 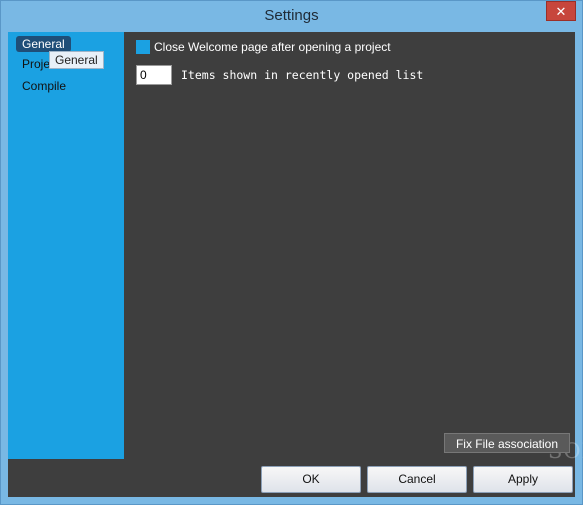 What do you see at coordinates (523, 479) in the screenshot?
I see `apply-button: Apply` at bounding box center [523, 479].